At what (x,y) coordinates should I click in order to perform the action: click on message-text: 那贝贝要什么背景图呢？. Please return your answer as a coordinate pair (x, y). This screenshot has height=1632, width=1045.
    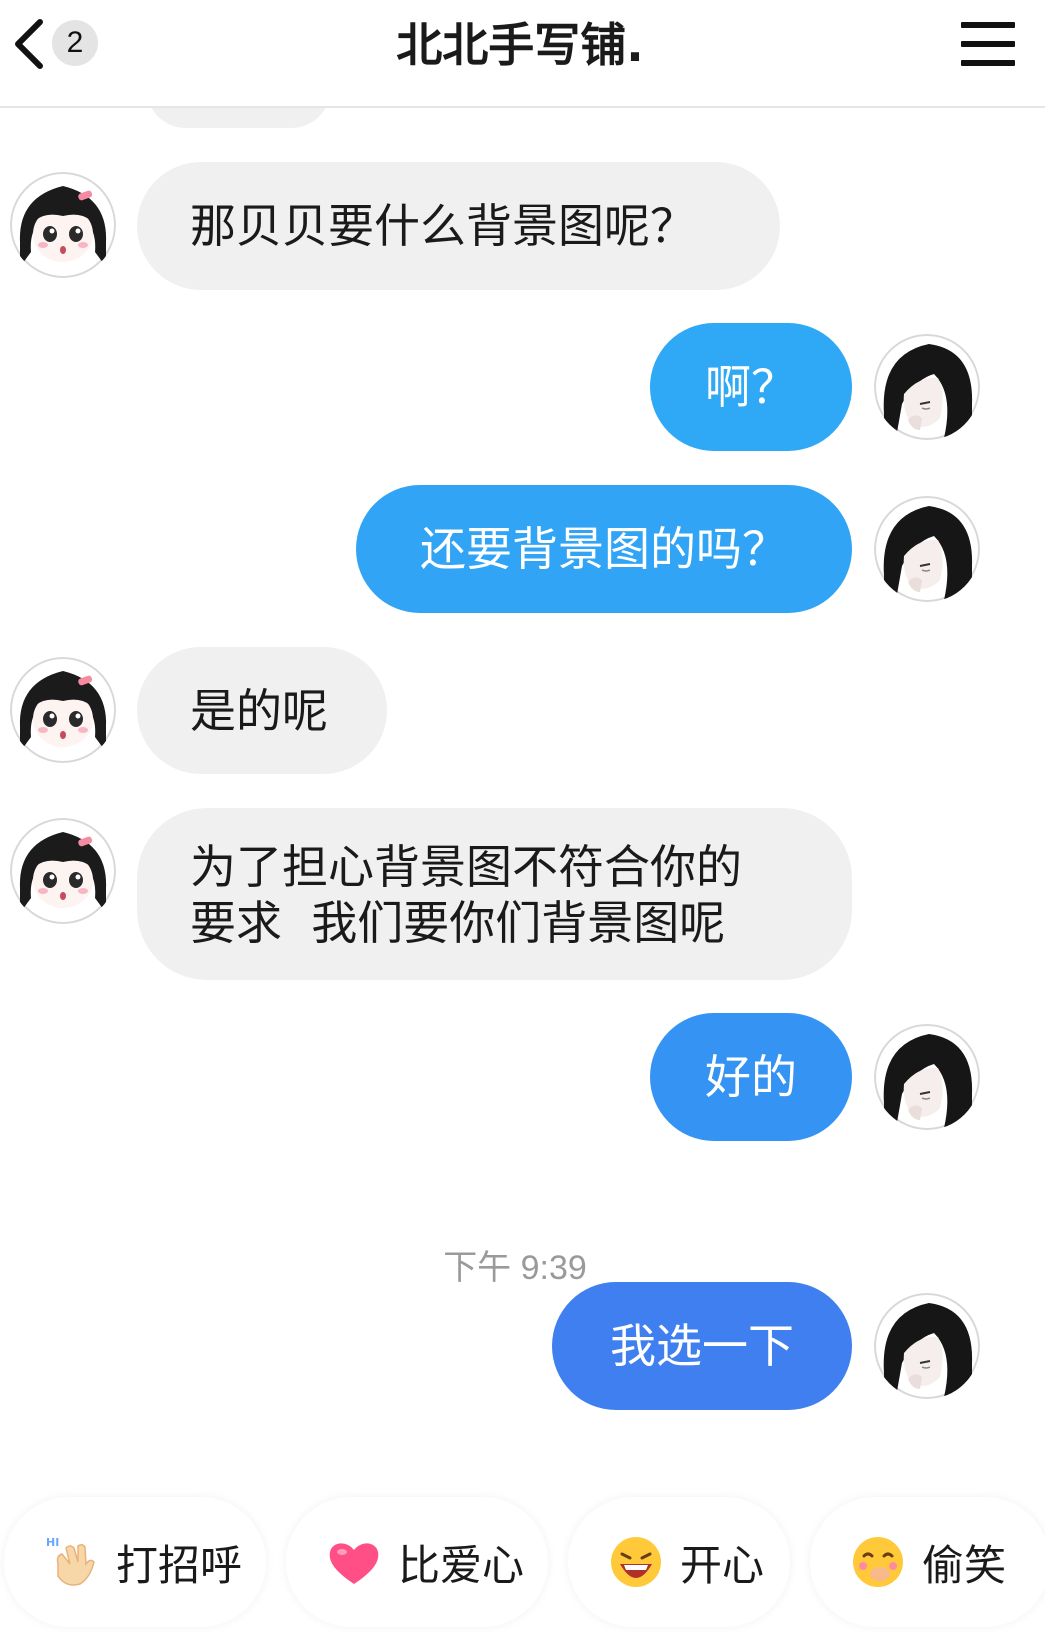
    Looking at the image, I should click on (443, 226).